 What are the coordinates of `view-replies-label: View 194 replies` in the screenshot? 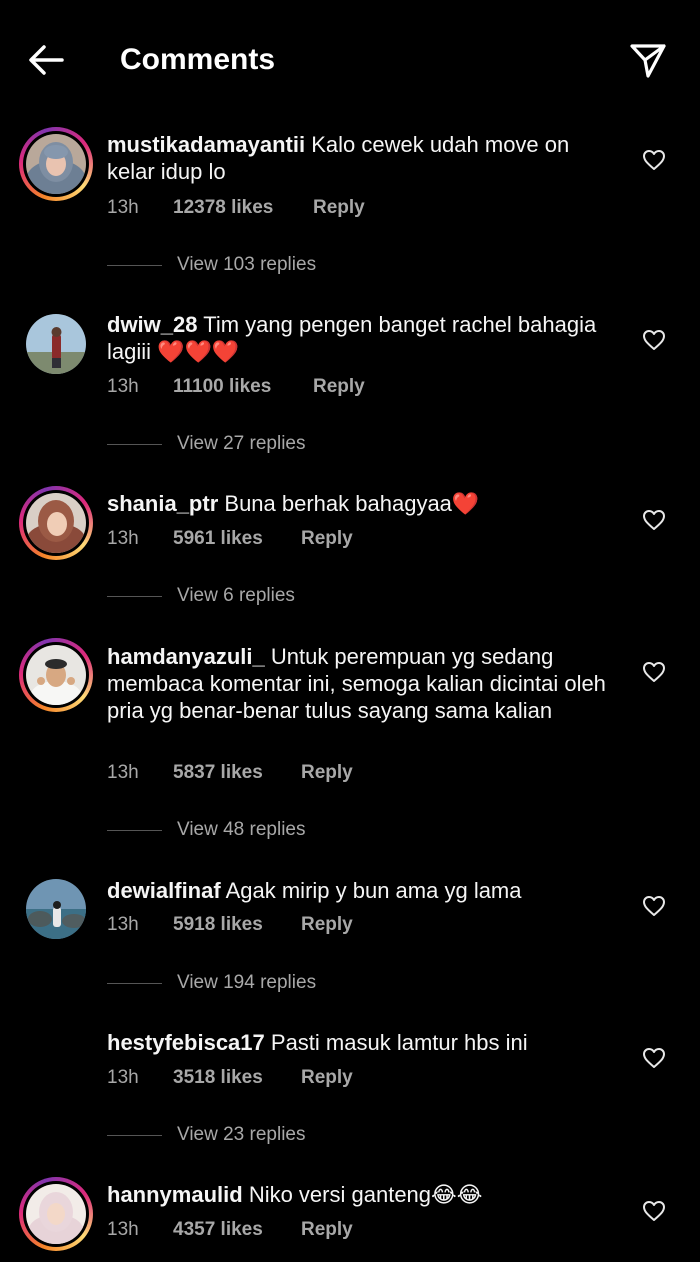 It's located at (247, 982).